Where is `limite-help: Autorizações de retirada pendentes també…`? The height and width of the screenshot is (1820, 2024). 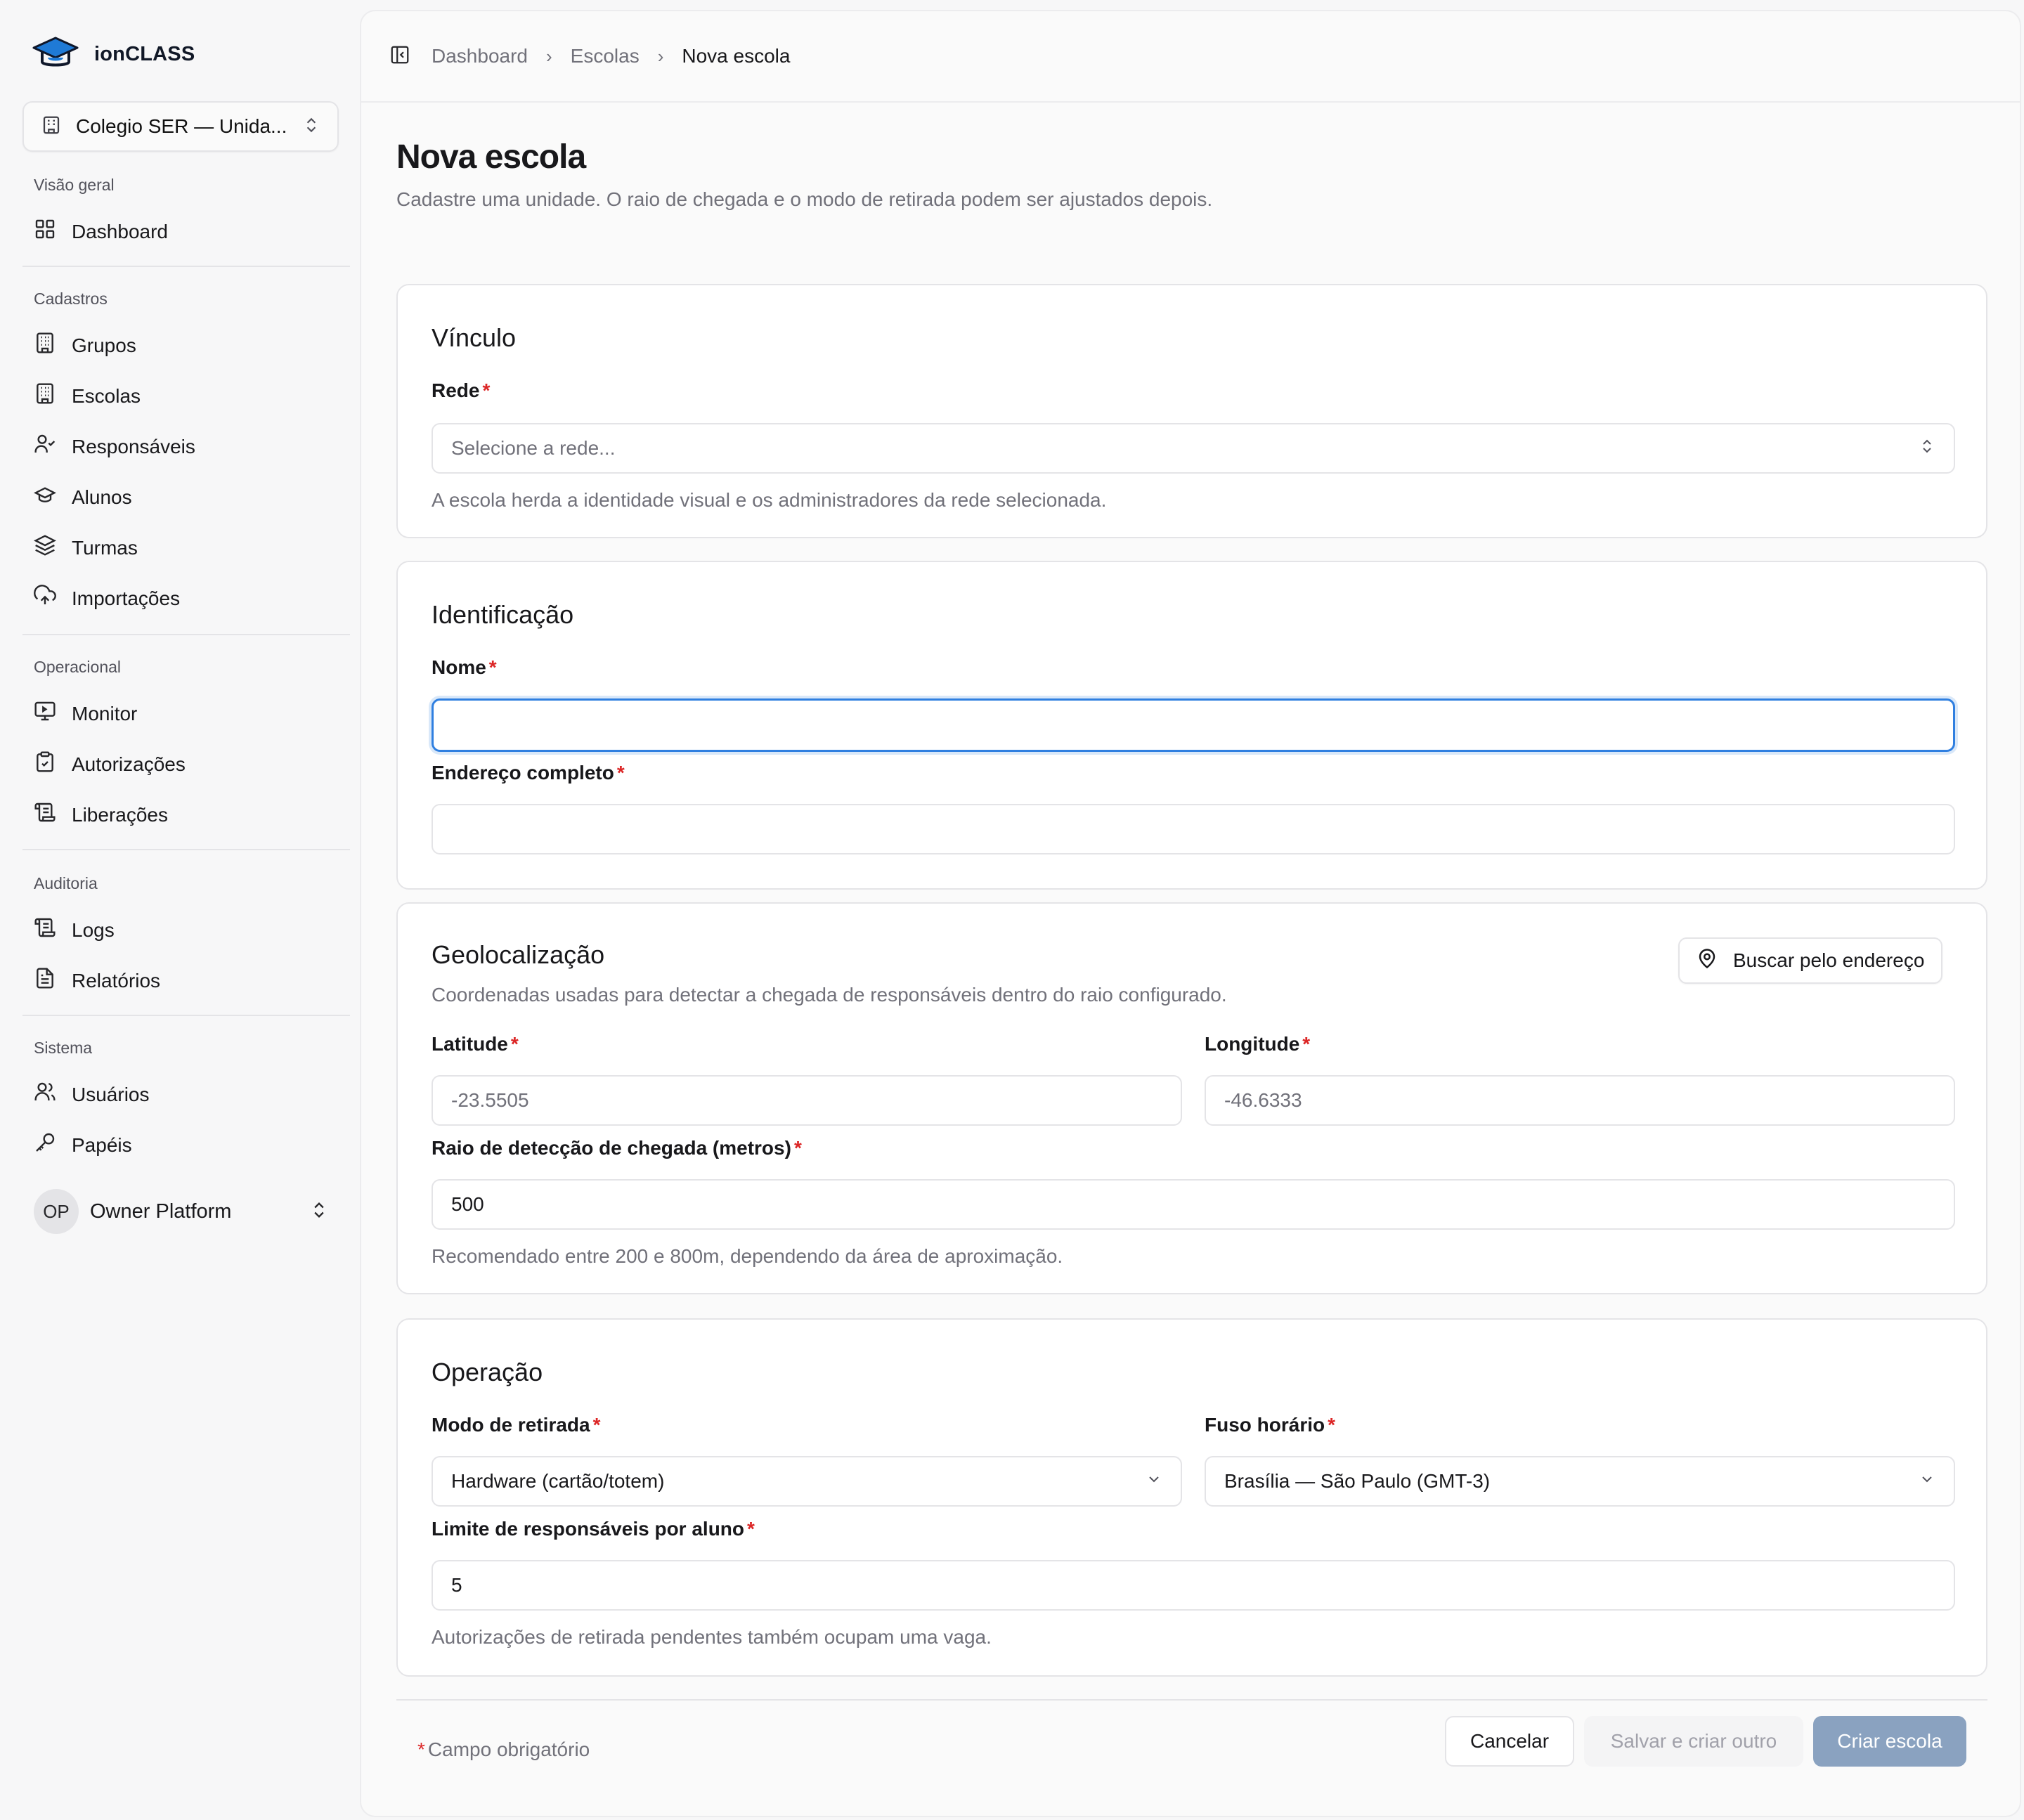
limite-help: Autorizações de retirada pendentes també… is located at coordinates (712, 1637).